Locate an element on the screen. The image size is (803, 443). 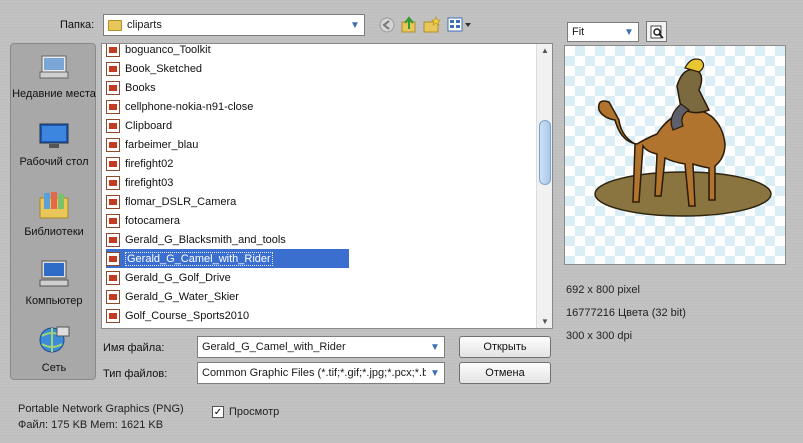
filename-value: Gerald_G_Camel_with_Rider is located at coordinates (274, 347).